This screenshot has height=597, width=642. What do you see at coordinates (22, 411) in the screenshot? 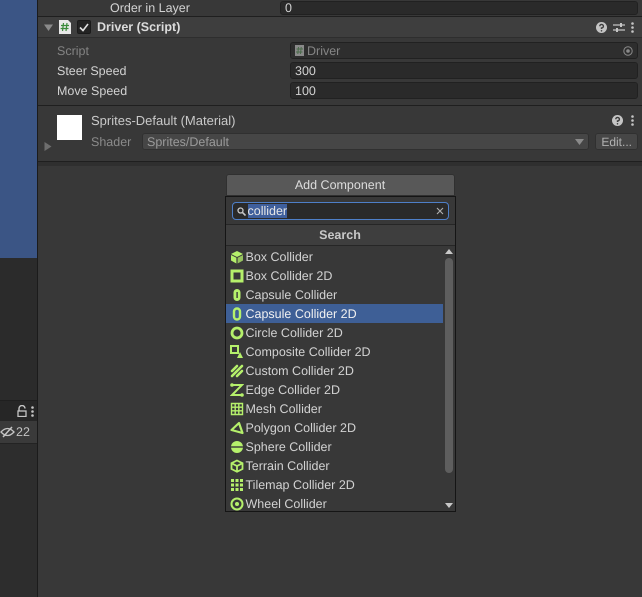
I see `lock-icon` at bounding box center [22, 411].